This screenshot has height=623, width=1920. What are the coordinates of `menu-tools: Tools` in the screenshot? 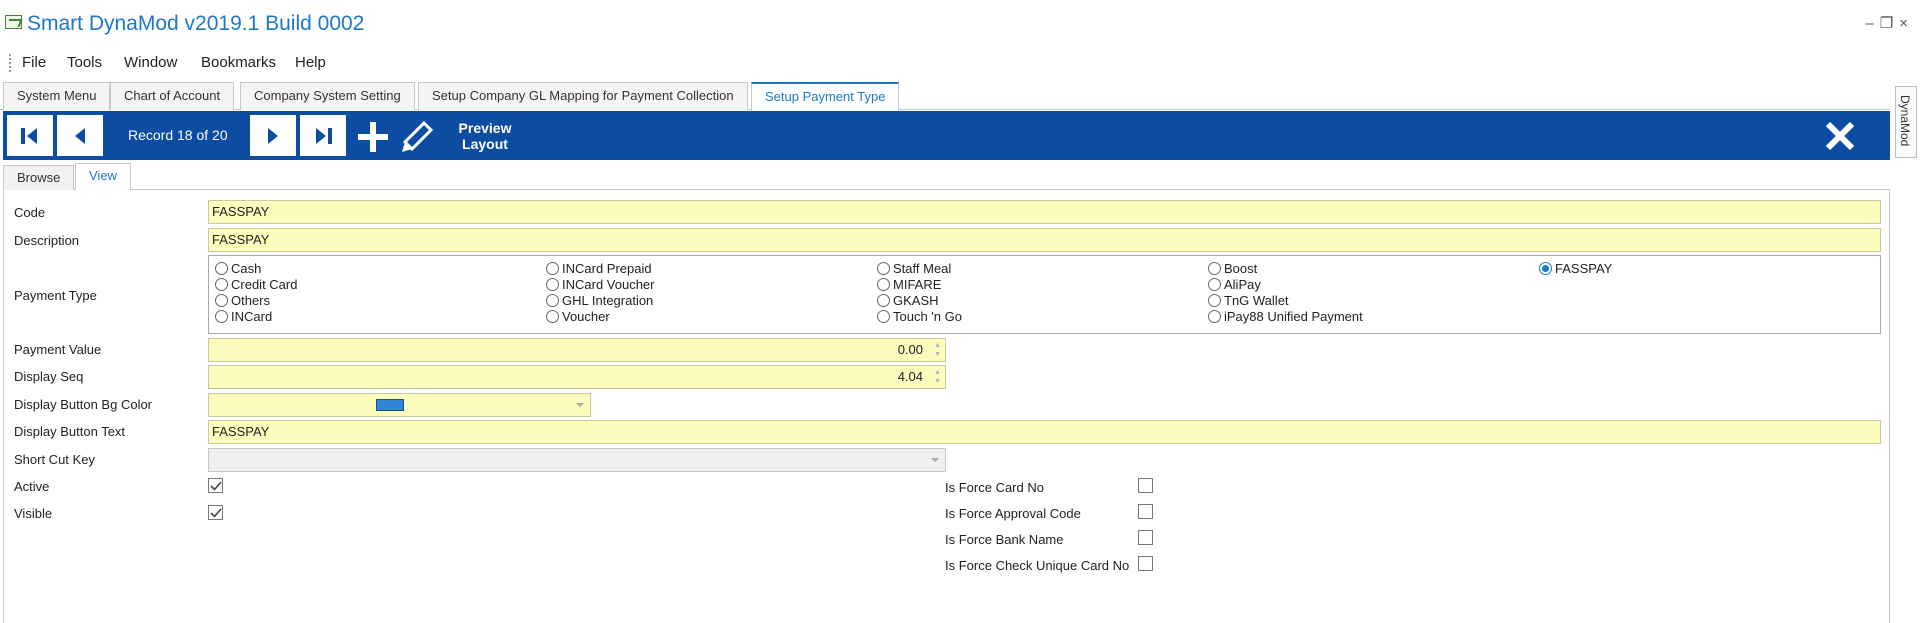 It's located at (84, 62).